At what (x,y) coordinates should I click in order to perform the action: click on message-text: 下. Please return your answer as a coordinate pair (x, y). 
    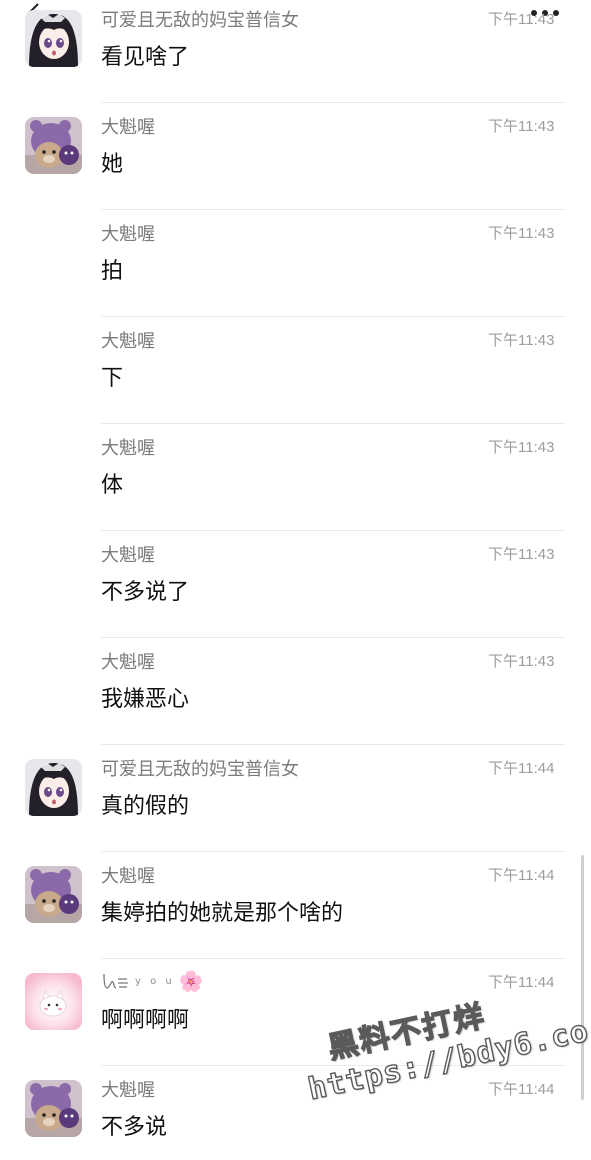
    Looking at the image, I should click on (112, 378).